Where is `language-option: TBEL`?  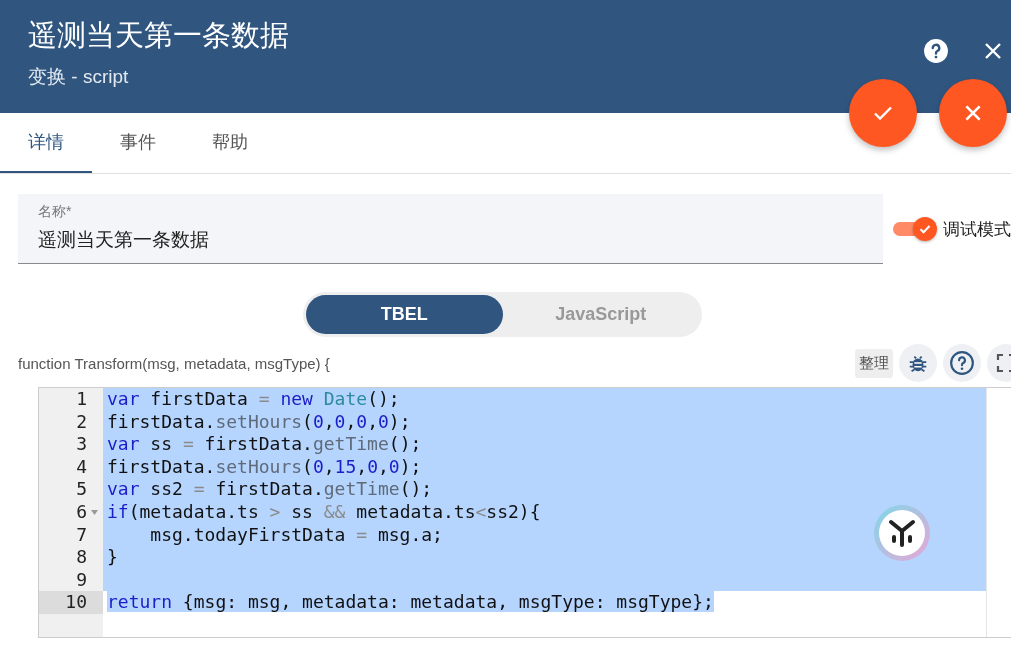
language-option: TBEL is located at coordinates (404, 314).